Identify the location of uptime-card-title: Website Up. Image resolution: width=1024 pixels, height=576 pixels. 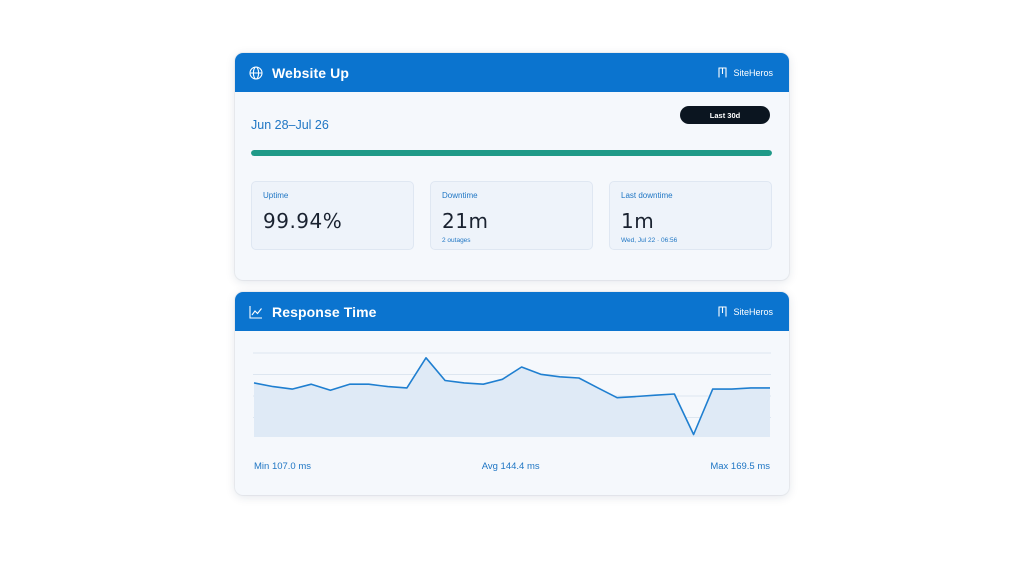
(310, 72).